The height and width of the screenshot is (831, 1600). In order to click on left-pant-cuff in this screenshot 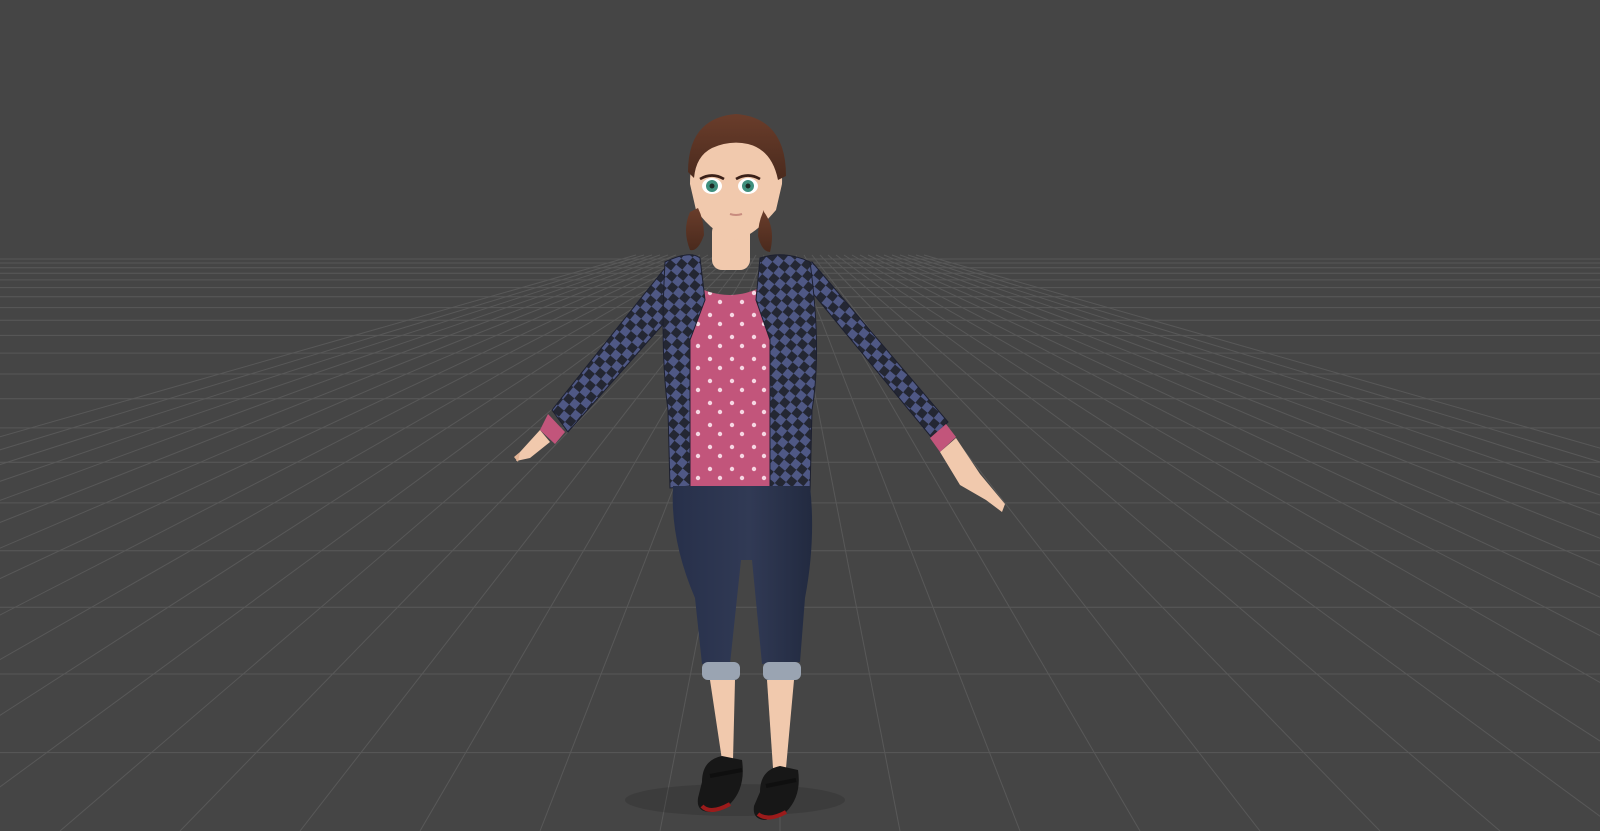, I will do `click(721, 671)`.